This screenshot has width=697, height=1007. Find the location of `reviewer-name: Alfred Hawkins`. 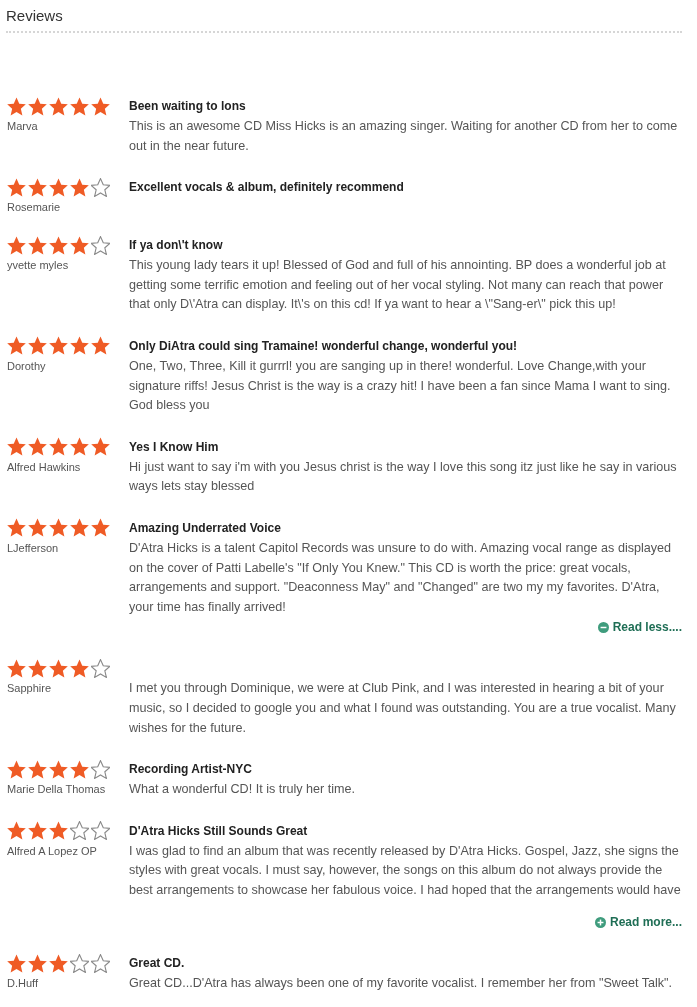

reviewer-name: Alfred Hawkins is located at coordinates (44, 466).